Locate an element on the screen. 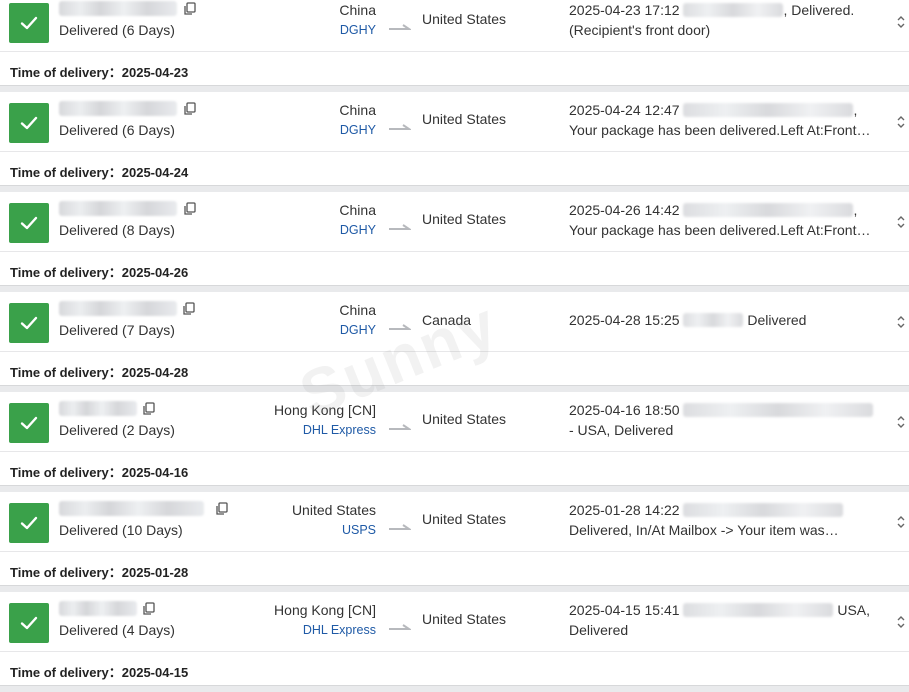 Image resolution: width=909 pixels, height=692 pixels. delivery-status-label: Delivered (2 Days) is located at coordinates (117, 430).